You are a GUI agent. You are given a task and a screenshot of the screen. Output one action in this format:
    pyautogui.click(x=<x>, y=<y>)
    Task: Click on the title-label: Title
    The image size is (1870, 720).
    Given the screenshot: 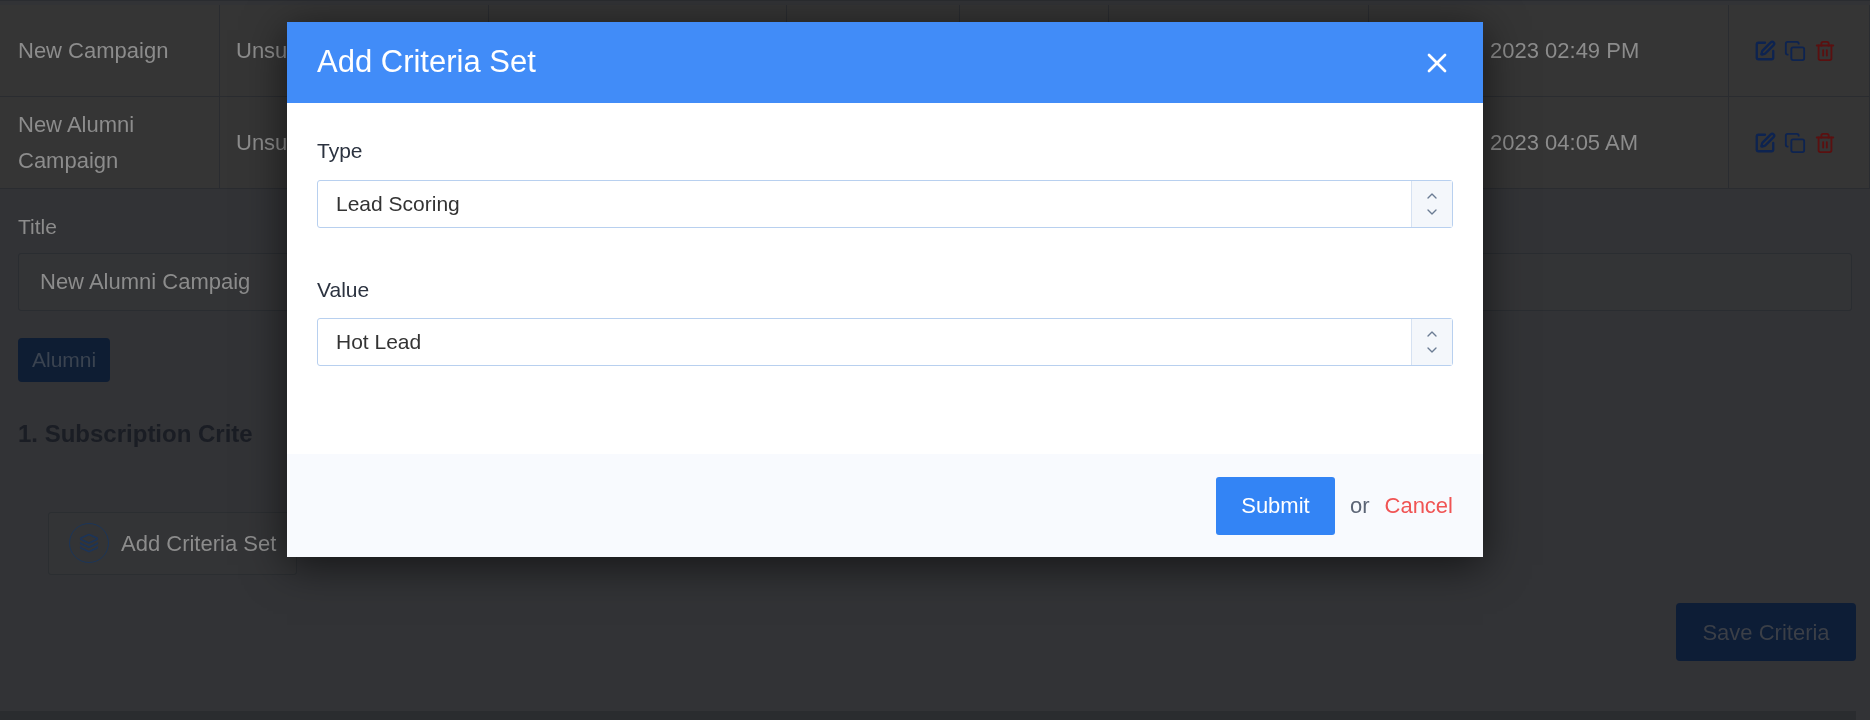 What is the action you would take?
    pyautogui.click(x=37, y=227)
    